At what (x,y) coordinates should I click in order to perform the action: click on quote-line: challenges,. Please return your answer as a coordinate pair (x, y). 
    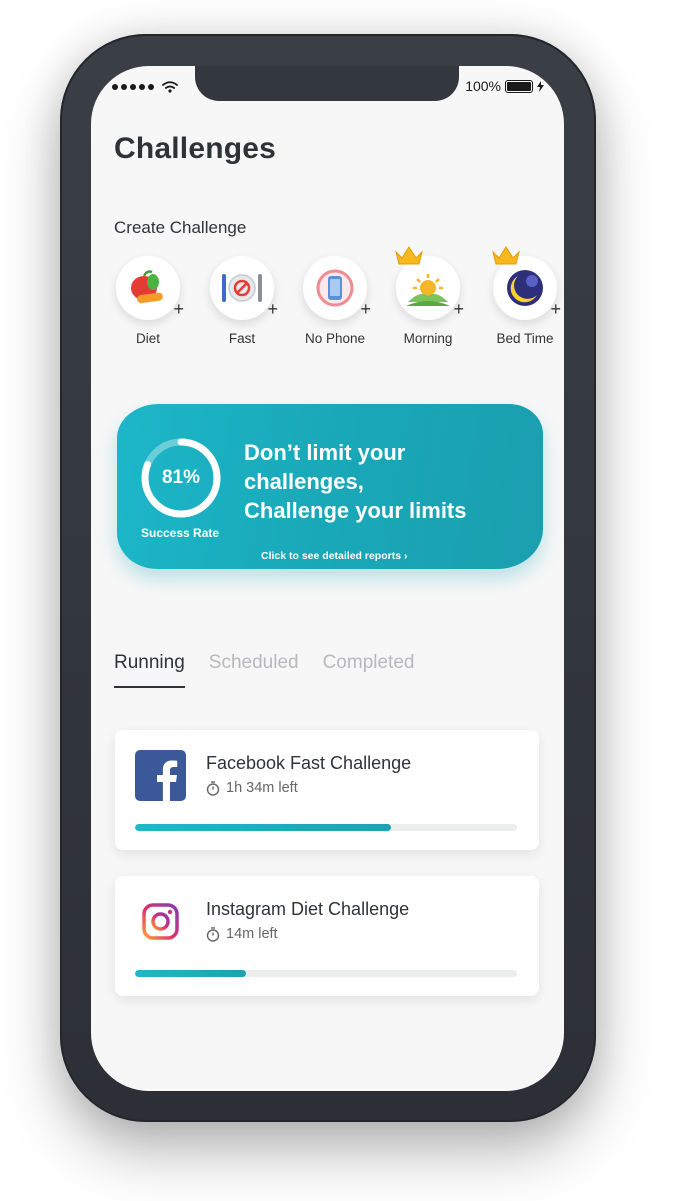
    Looking at the image, I should click on (304, 481).